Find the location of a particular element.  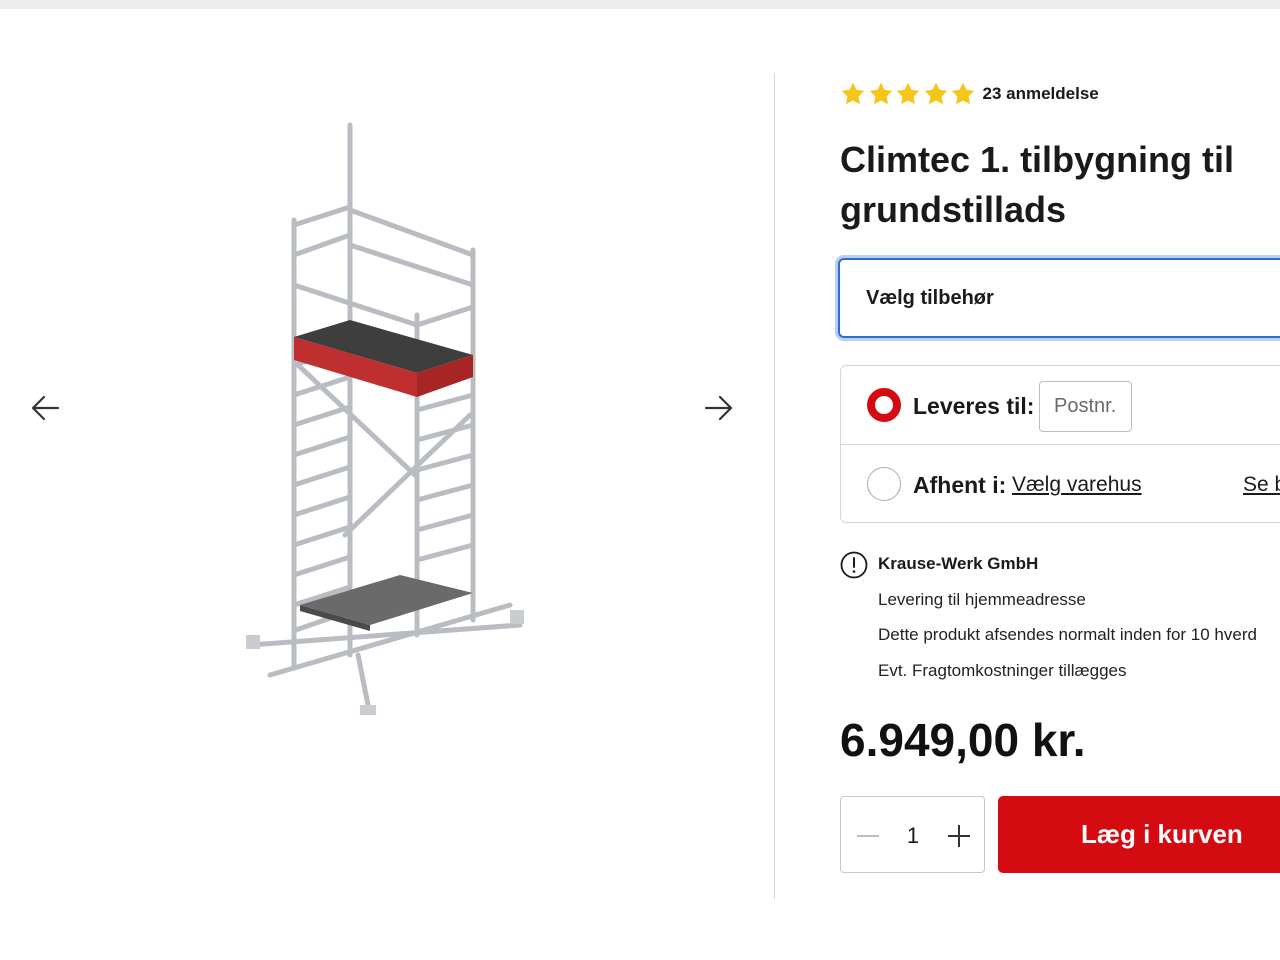

radio-deliver-selected is located at coordinates (884, 405).